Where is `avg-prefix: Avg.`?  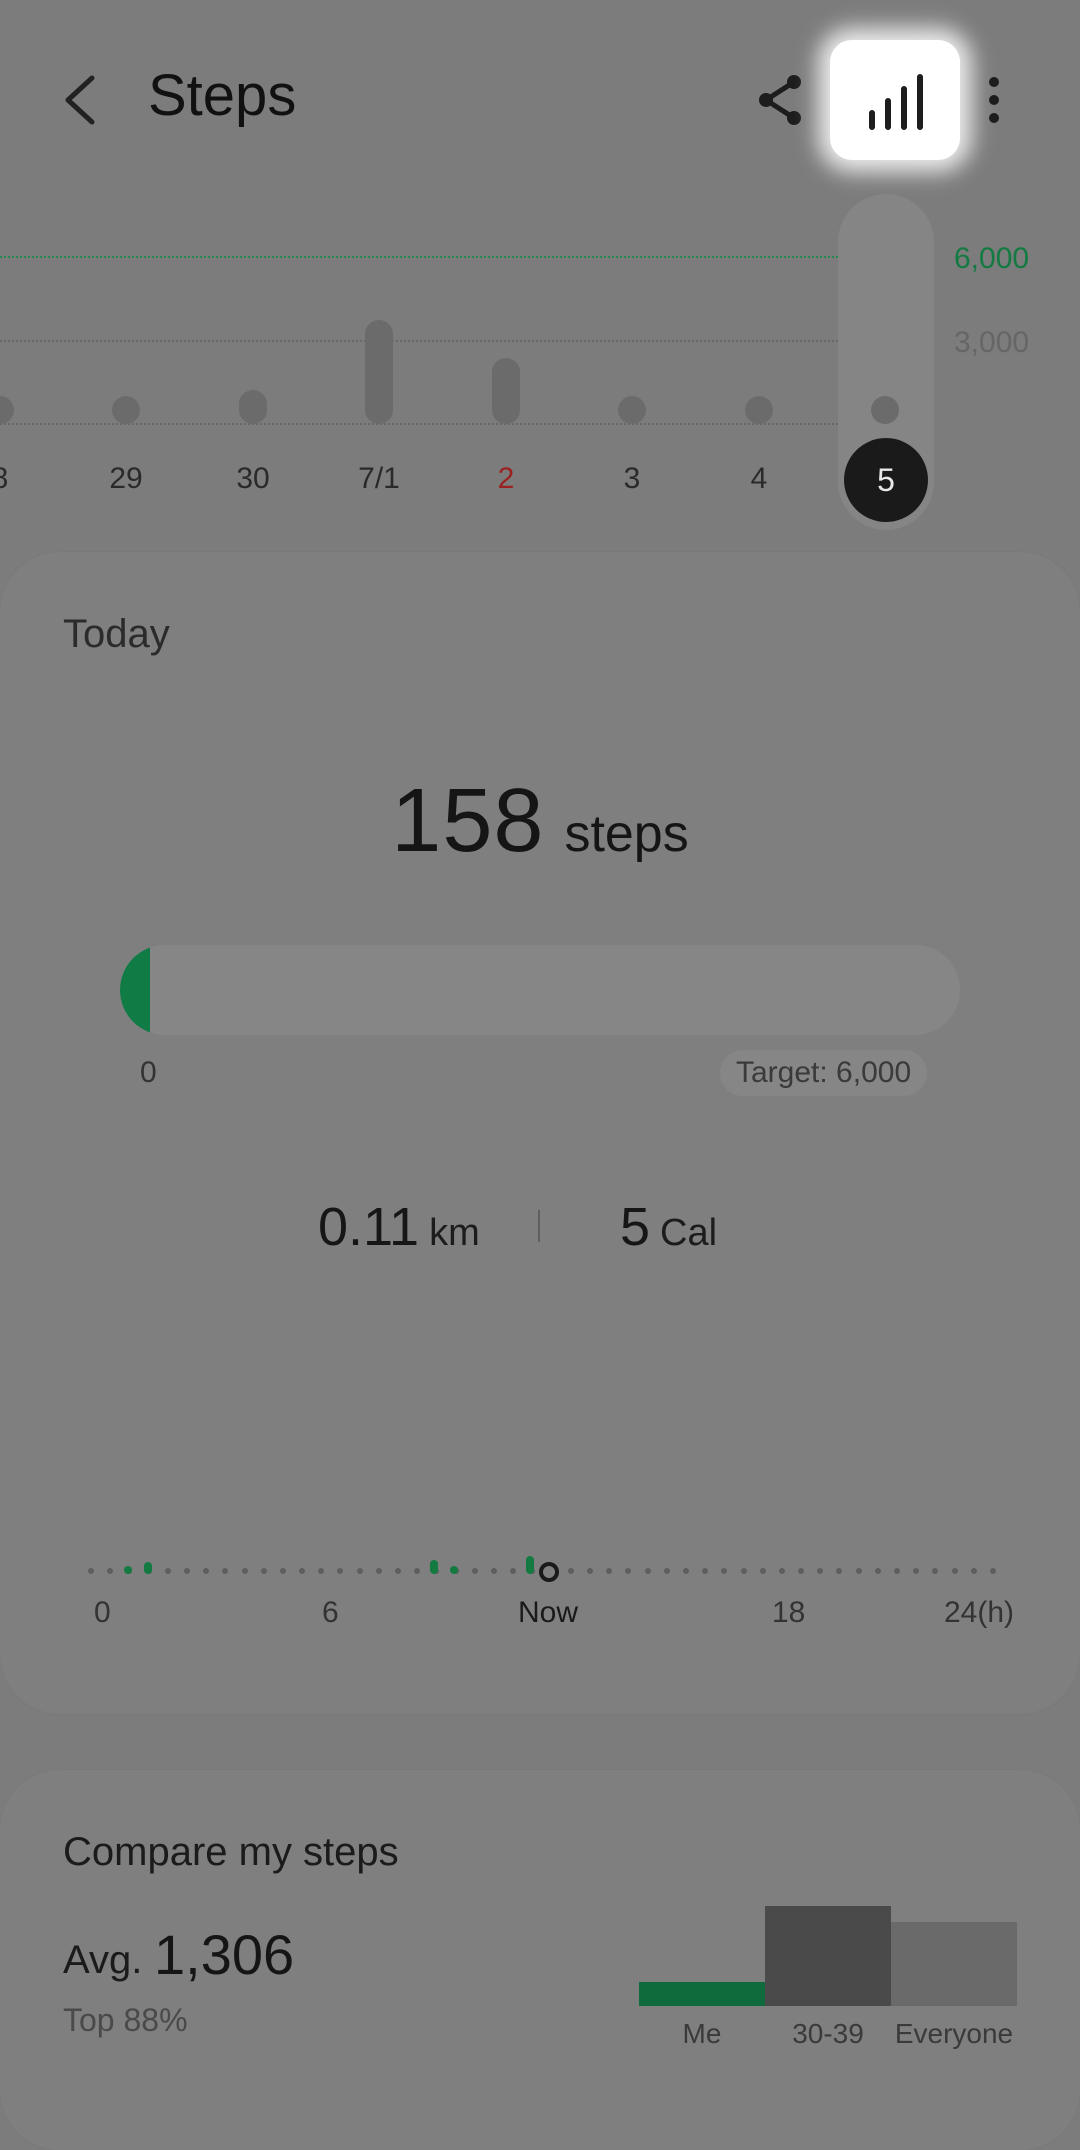 avg-prefix: Avg. is located at coordinates (103, 1960).